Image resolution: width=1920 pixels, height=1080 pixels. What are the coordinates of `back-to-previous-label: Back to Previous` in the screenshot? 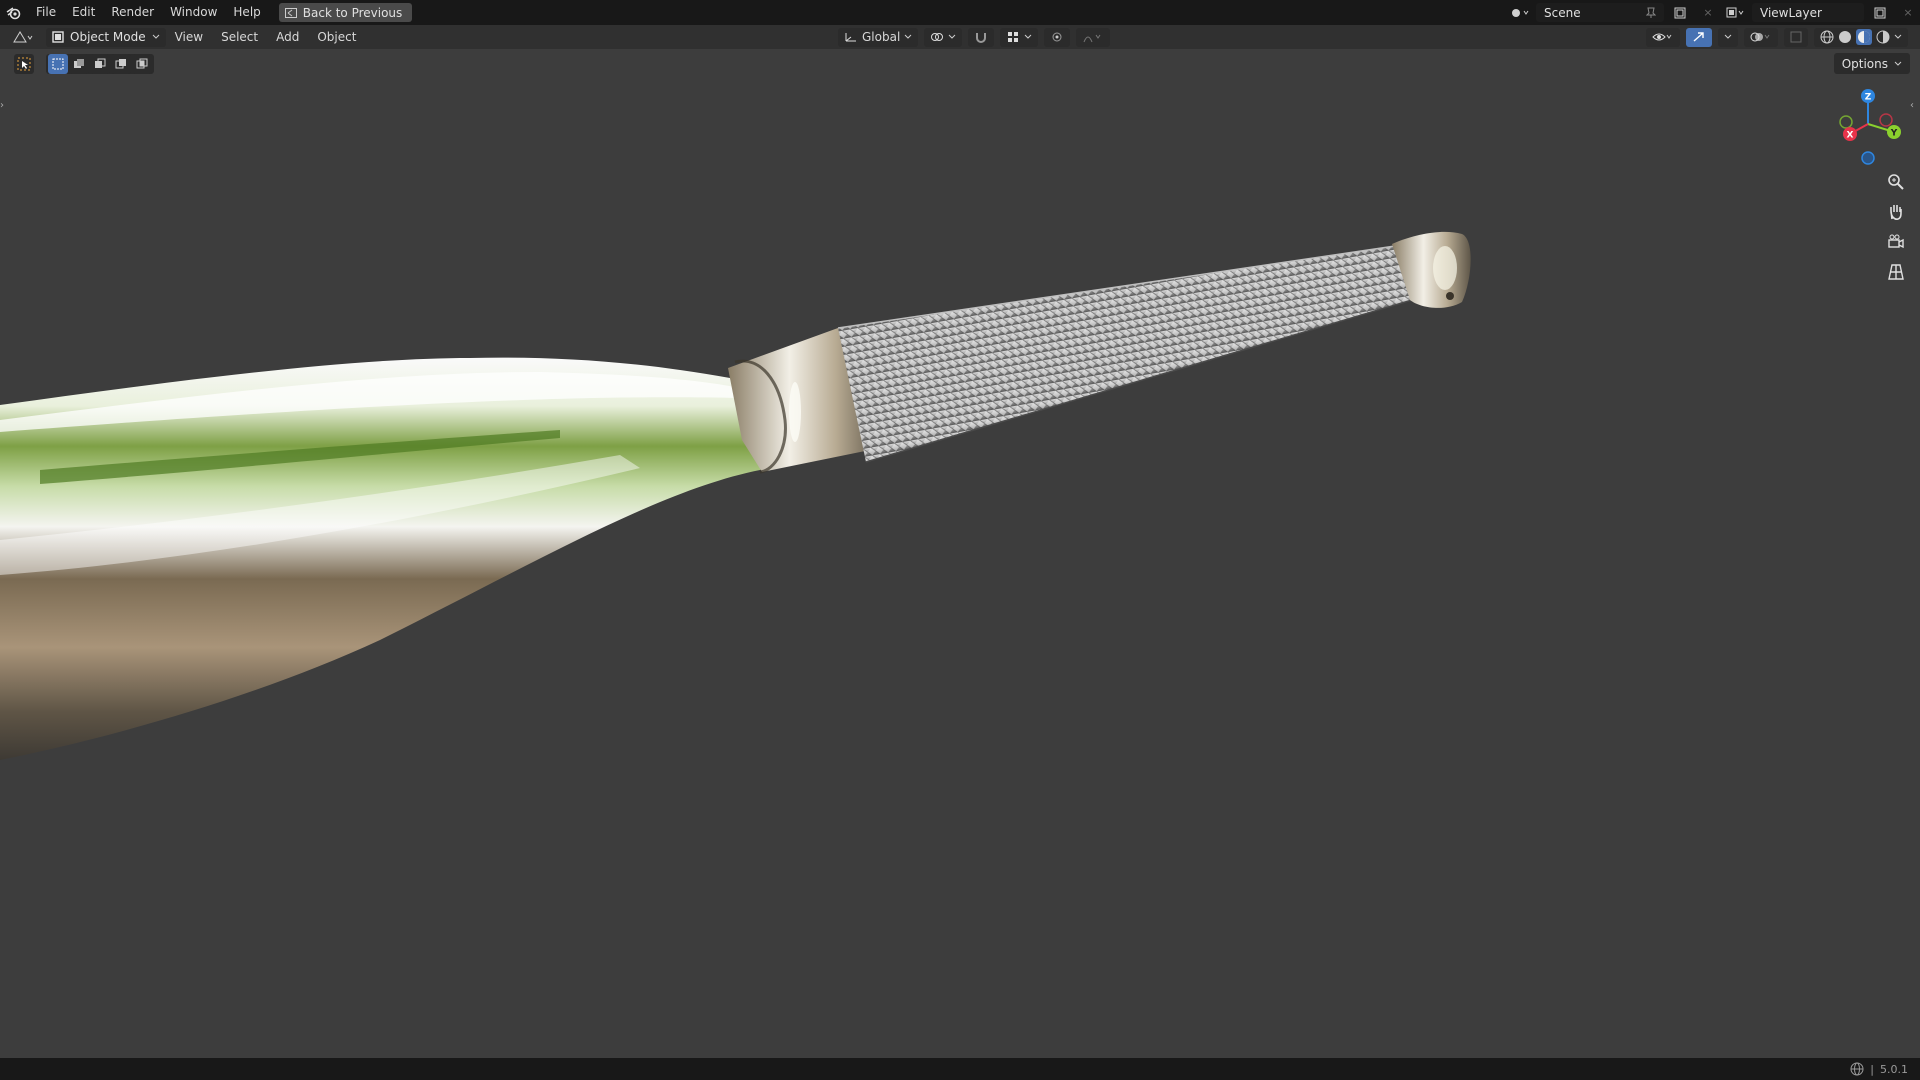 It's located at (352, 12).